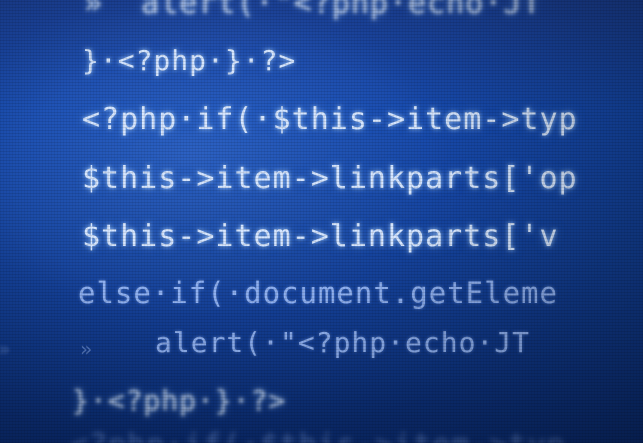  What do you see at coordinates (320, 236) in the screenshot?
I see `code-line-4: $this->item->linkparts['v` at bounding box center [320, 236].